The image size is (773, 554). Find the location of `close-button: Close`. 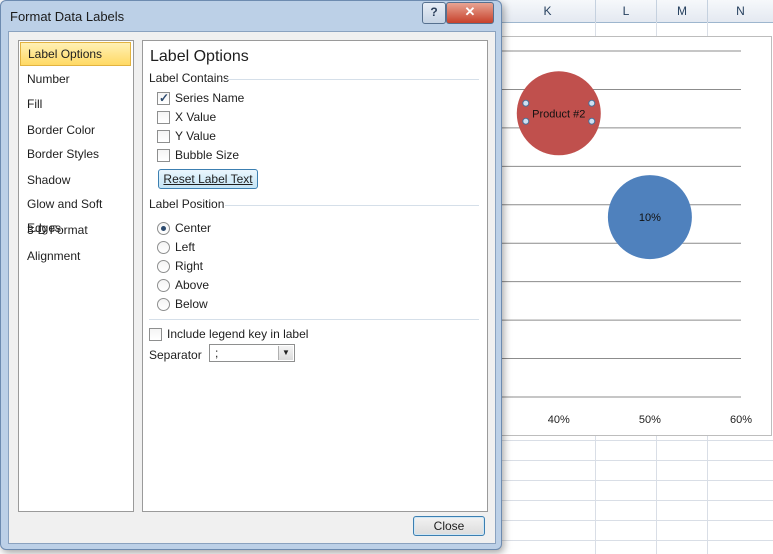

close-button: Close is located at coordinates (449, 526).